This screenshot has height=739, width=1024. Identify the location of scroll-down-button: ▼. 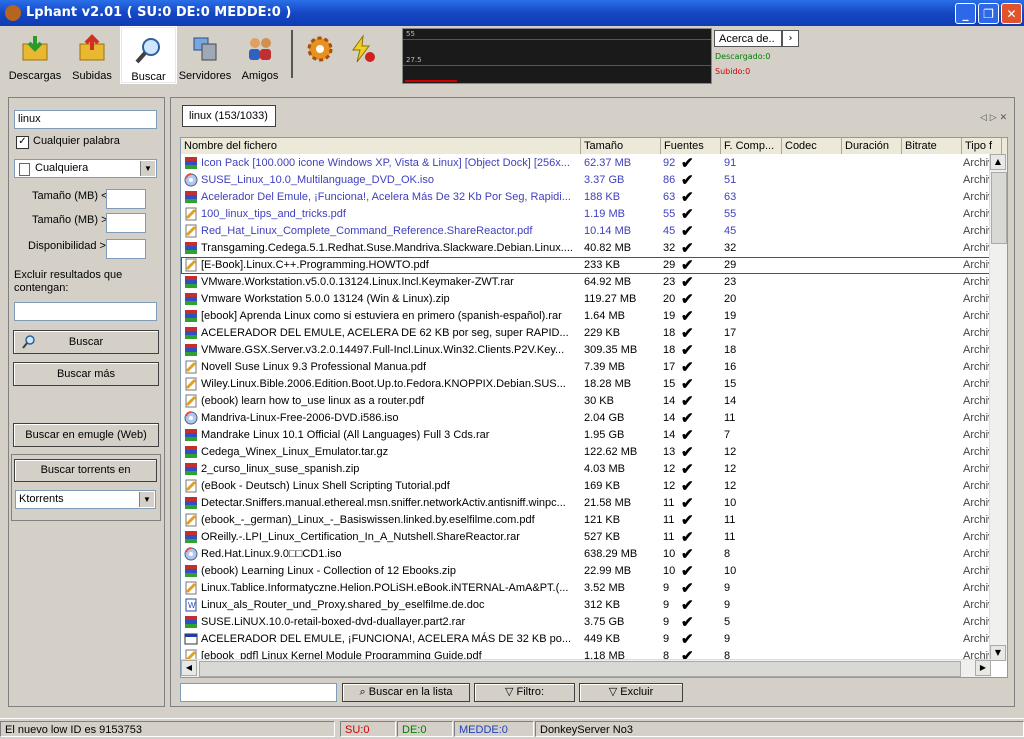
(998, 653).